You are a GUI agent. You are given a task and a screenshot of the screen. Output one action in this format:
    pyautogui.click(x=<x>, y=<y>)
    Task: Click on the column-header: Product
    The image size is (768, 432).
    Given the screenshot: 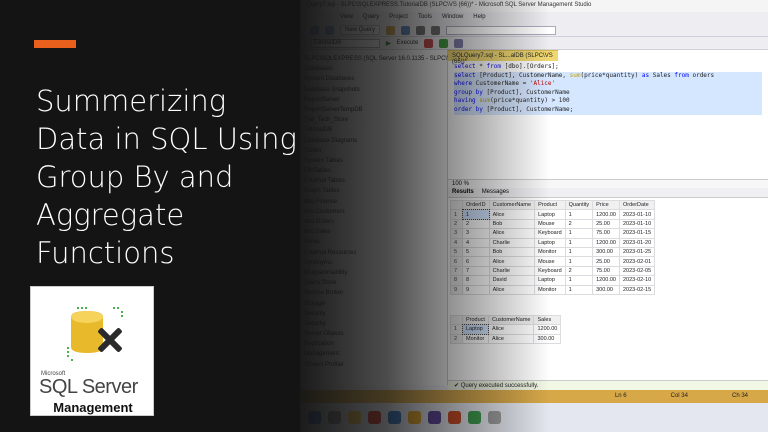 What is the action you would take?
    pyautogui.click(x=550, y=205)
    